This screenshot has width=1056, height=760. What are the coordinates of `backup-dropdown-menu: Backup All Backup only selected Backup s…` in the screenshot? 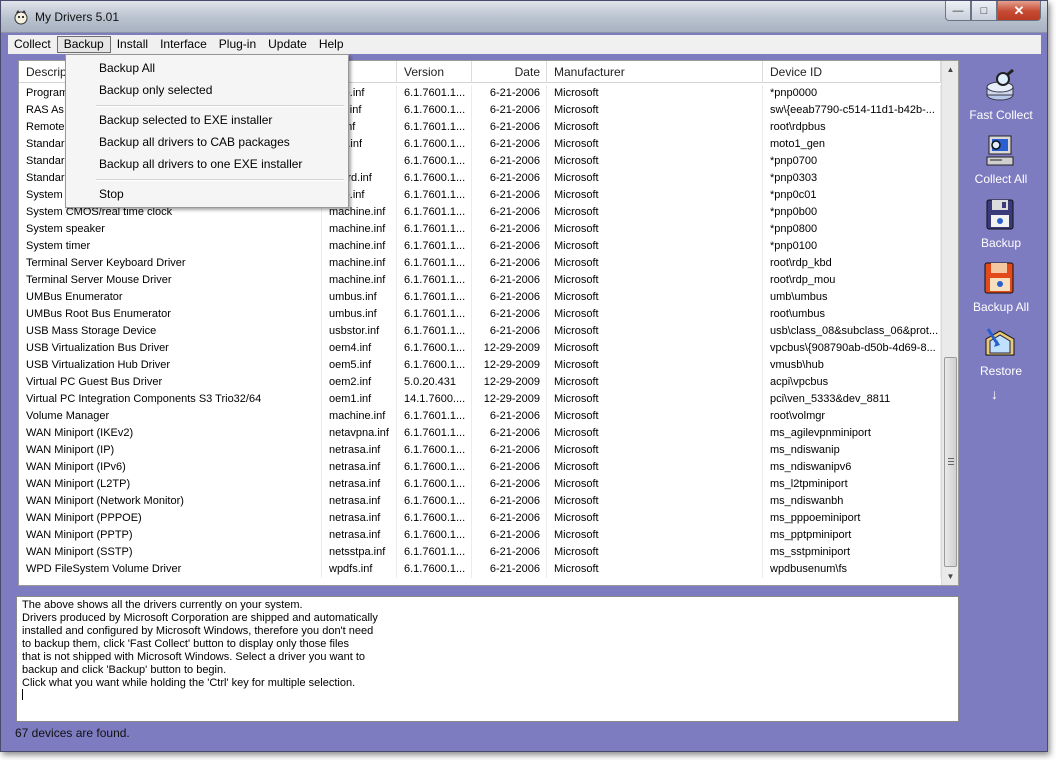 It's located at (207, 131).